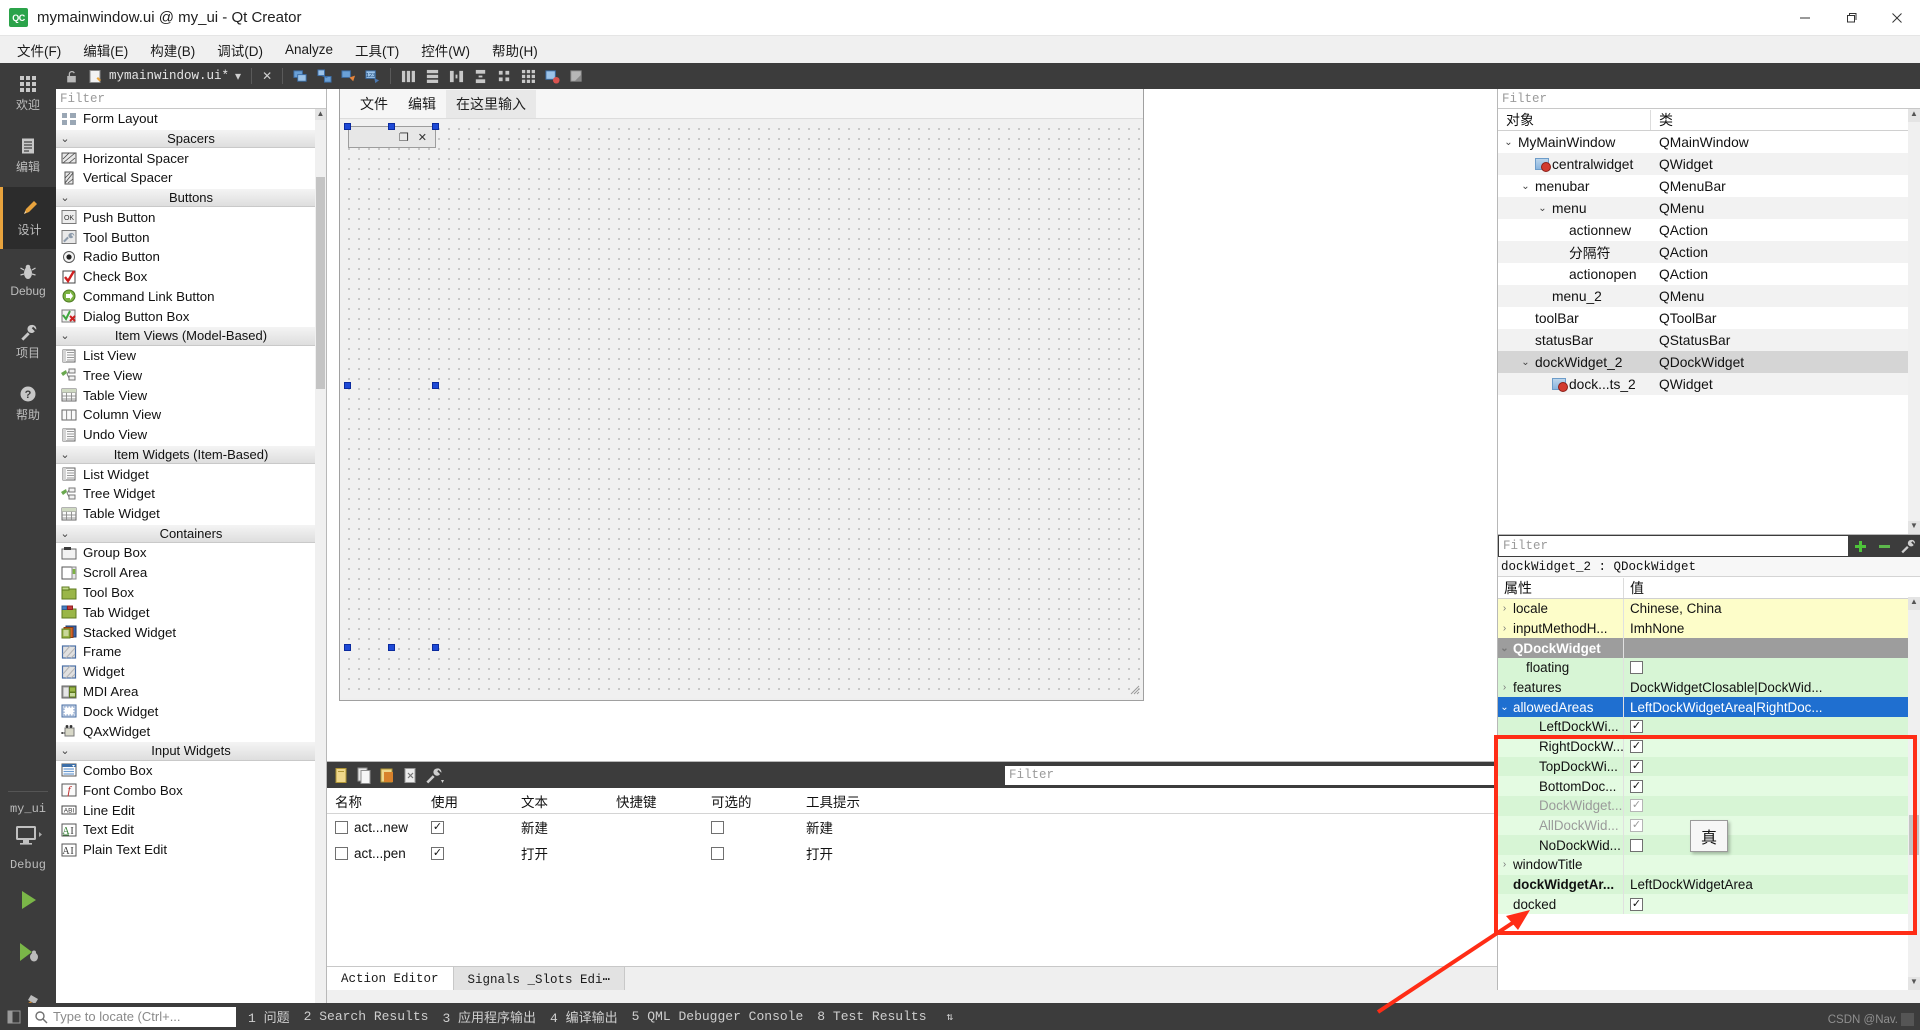 This screenshot has width=1920, height=1030. Describe the element at coordinates (374, 104) in the screenshot. I see `form-menu-file: 文件` at that location.